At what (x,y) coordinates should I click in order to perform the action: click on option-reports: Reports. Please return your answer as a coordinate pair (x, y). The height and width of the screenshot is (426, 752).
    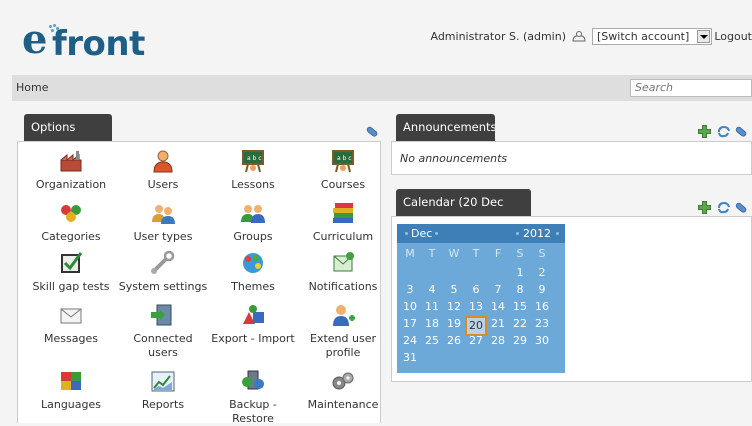
    Looking at the image, I should click on (163, 390).